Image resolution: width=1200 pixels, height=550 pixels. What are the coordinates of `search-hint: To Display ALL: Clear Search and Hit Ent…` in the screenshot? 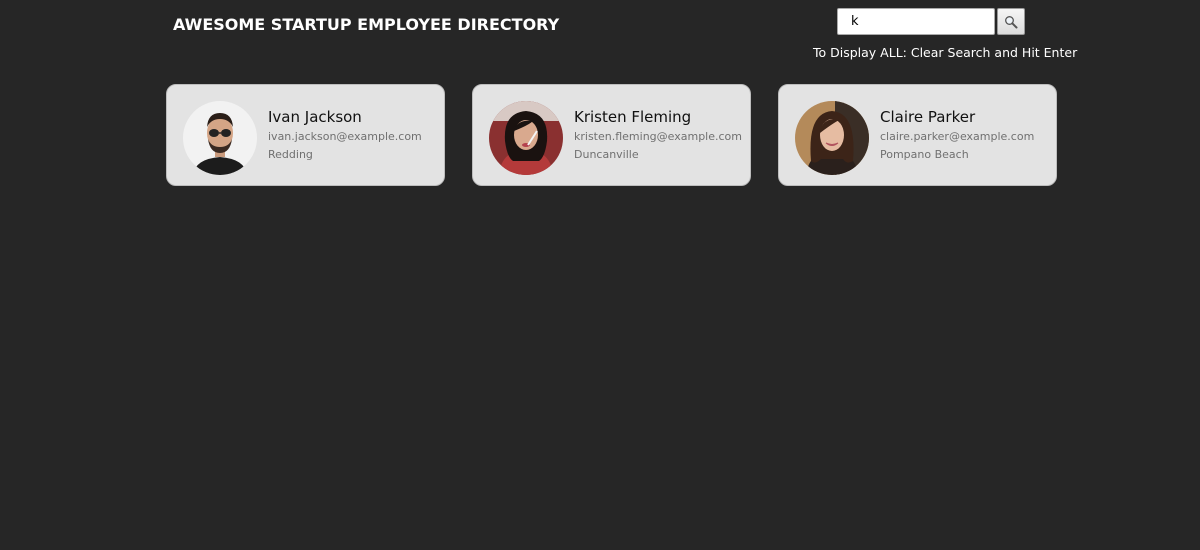 It's located at (945, 52).